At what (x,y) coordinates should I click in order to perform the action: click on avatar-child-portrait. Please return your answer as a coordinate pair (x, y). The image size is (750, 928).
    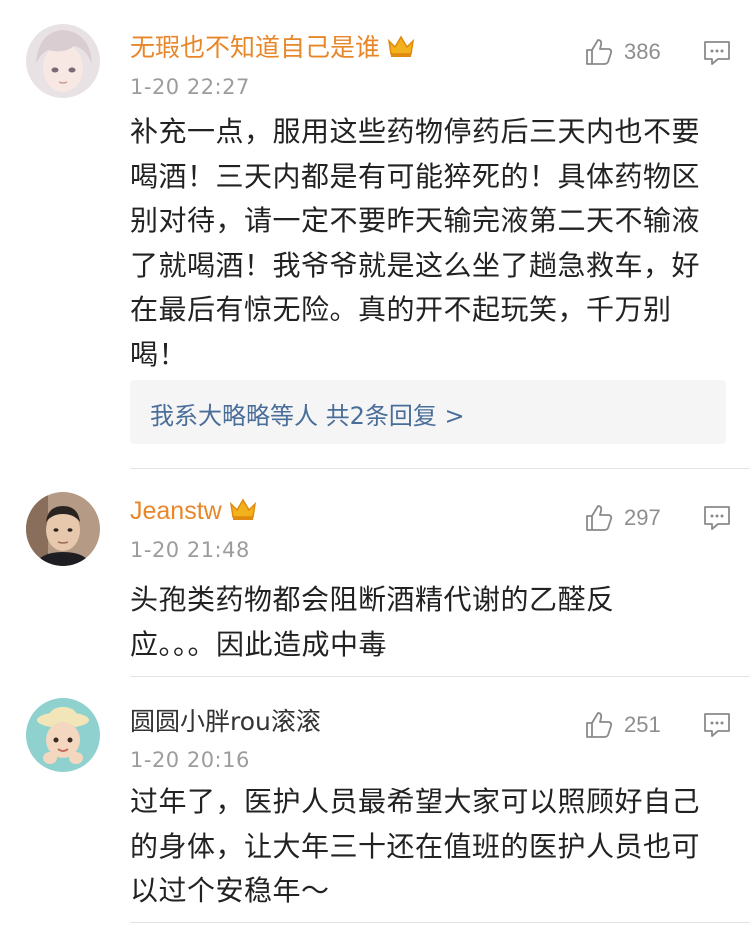
    Looking at the image, I should click on (63, 735).